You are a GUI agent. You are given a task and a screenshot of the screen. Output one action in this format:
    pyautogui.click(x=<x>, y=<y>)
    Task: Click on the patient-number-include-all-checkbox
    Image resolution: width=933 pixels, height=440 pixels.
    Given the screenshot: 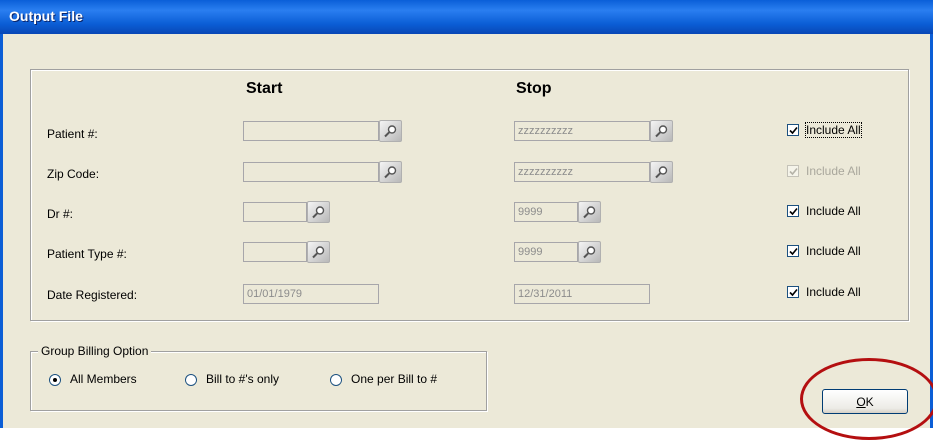 What is the action you would take?
    pyautogui.click(x=793, y=130)
    